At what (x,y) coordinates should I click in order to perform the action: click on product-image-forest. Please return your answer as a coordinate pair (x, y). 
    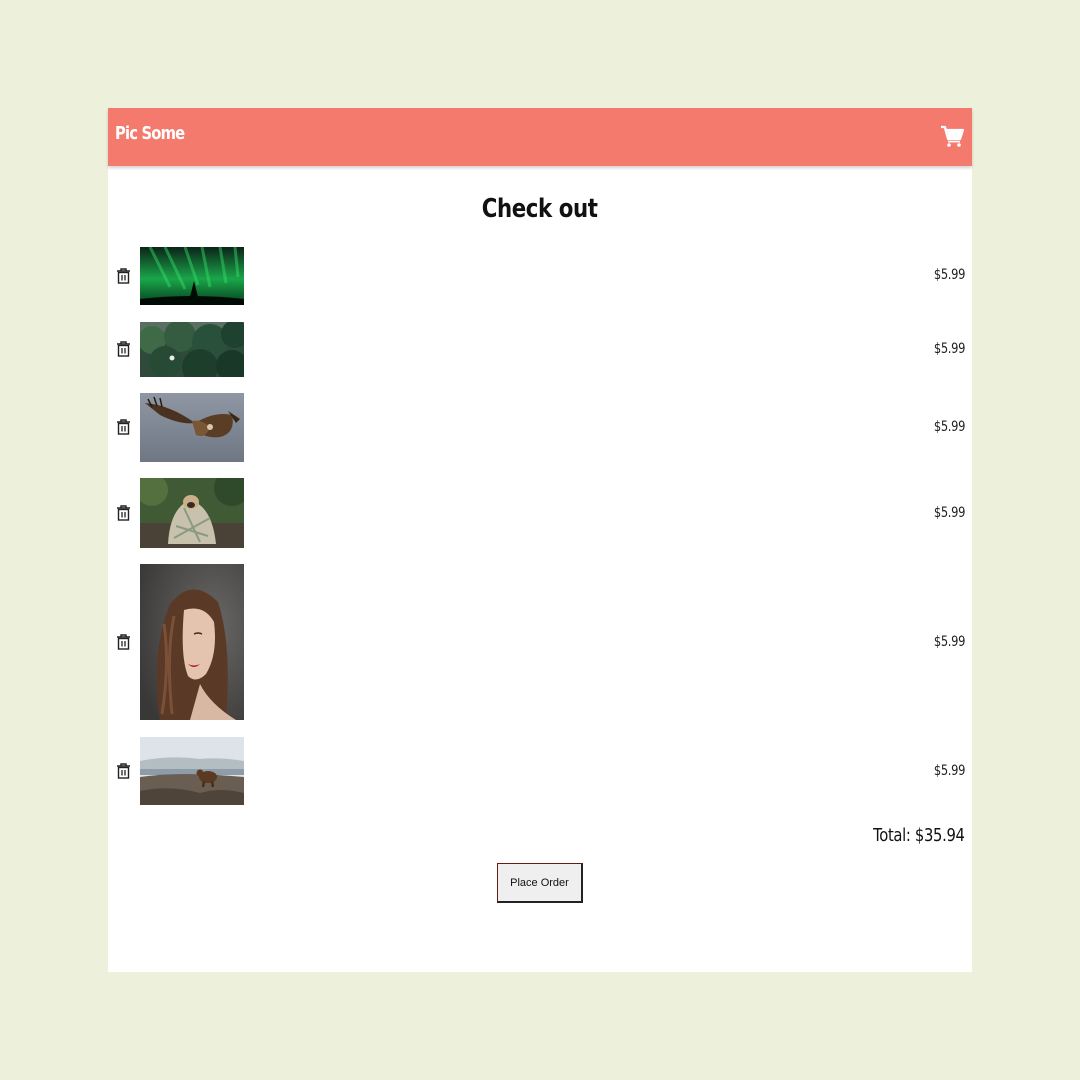
    Looking at the image, I should click on (192, 349).